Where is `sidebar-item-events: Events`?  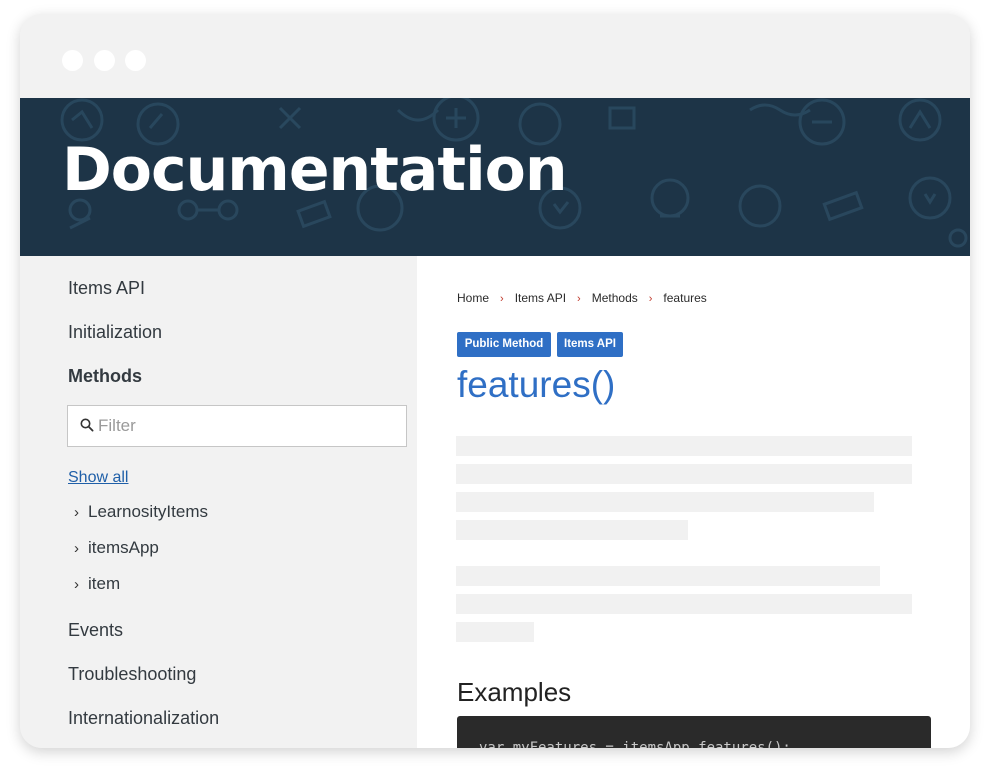 sidebar-item-events: Events is located at coordinates (95, 630).